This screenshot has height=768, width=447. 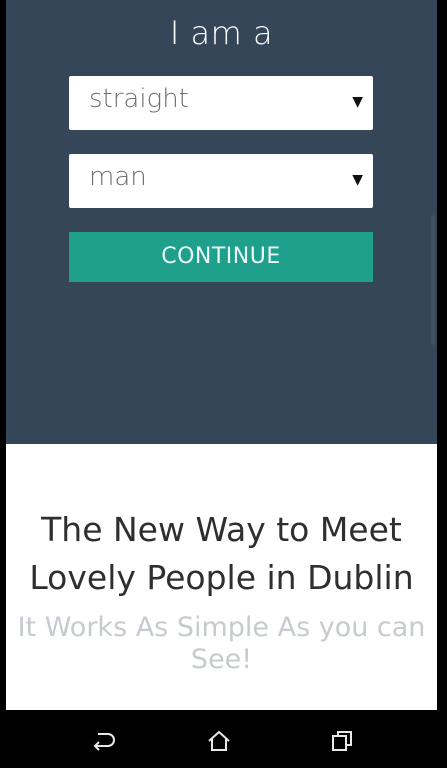 What do you see at coordinates (433, 280) in the screenshot?
I see `scrollbar` at bounding box center [433, 280].